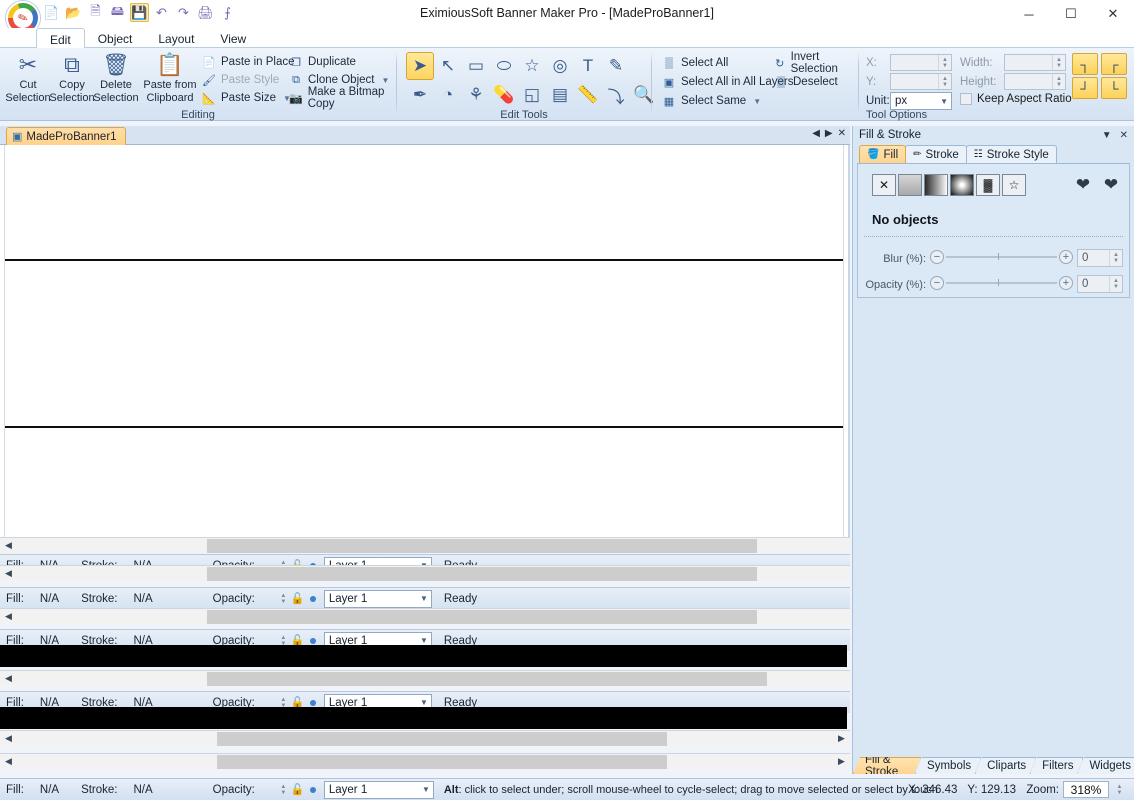 The height and width of the screenshot is (800, 1134). What do you see at coordinates (1100, 284) in the screenshot?
I see `slider-value-input: 0 ▲ ▼` at bounding box center [1100, 284].